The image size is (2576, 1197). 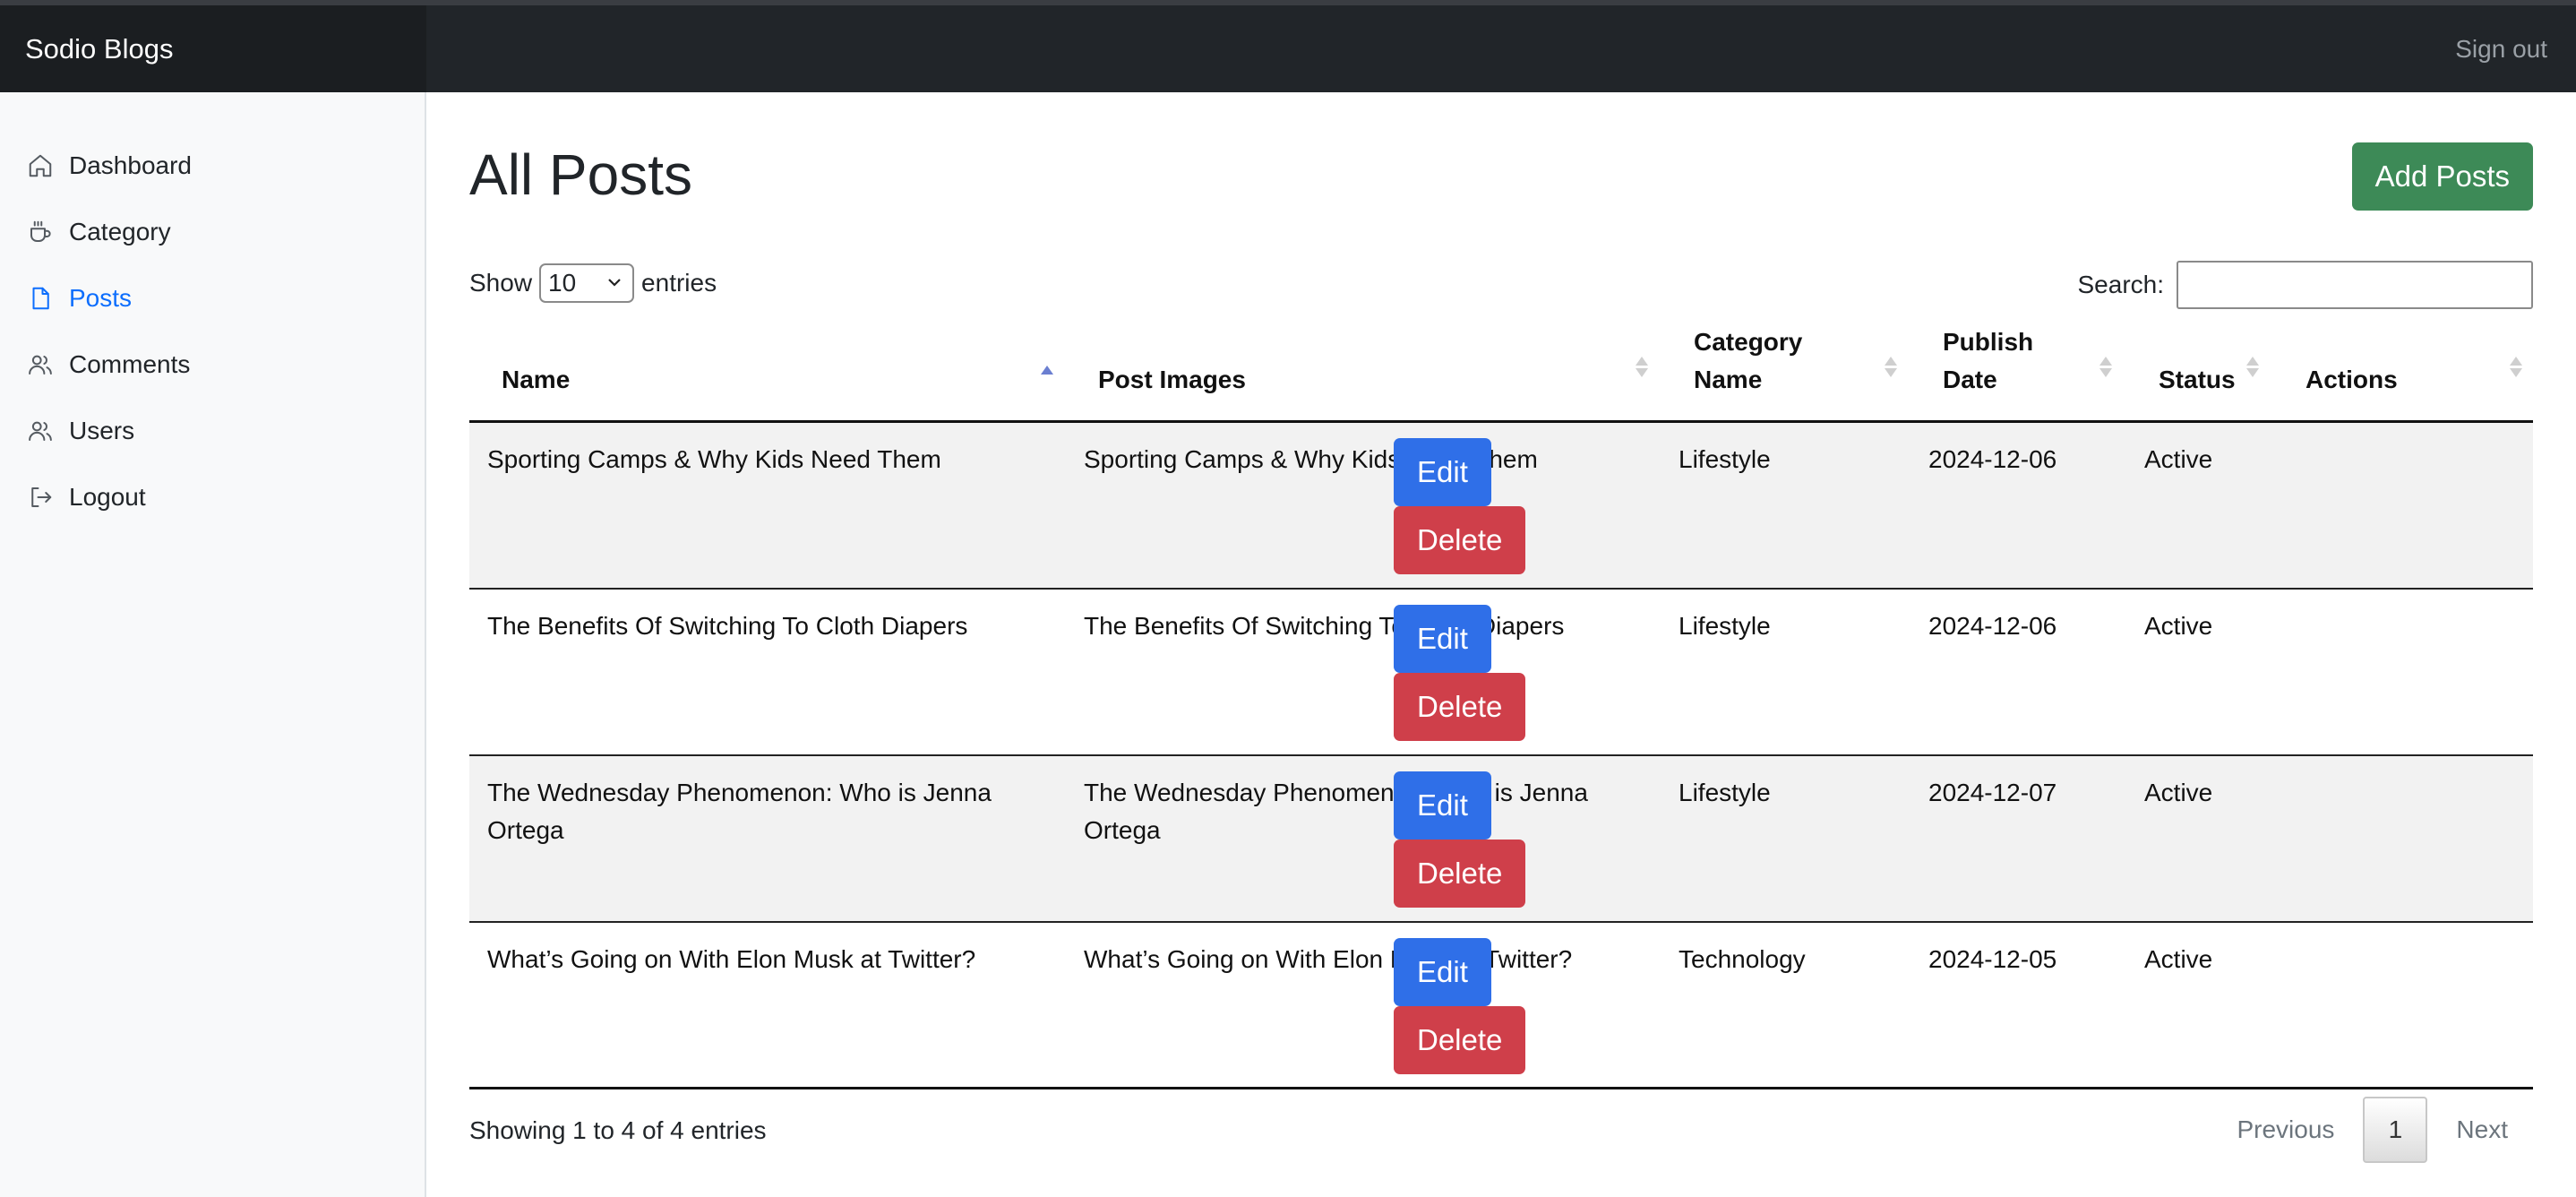 What do you see at coordinates (1992, 792) in the screenshot?
I see `cell-publish-date: 2024-12-07` at bounding box center [1992, 792].